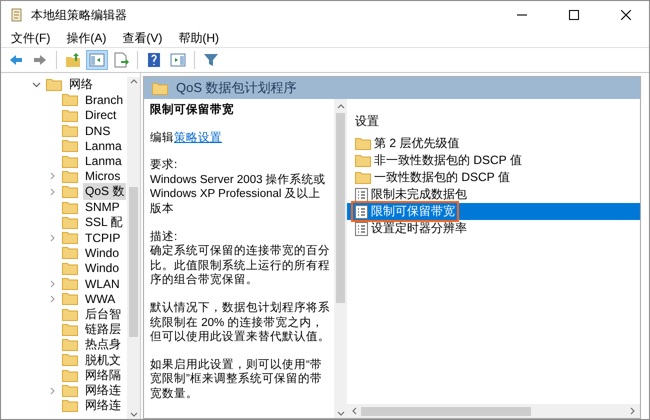 The height and width of the screenshot is (420, 650). Describe the element at coordinates (79, 15) in the screenshot. I see `window-title: 本地组策略编辑器` at that location.